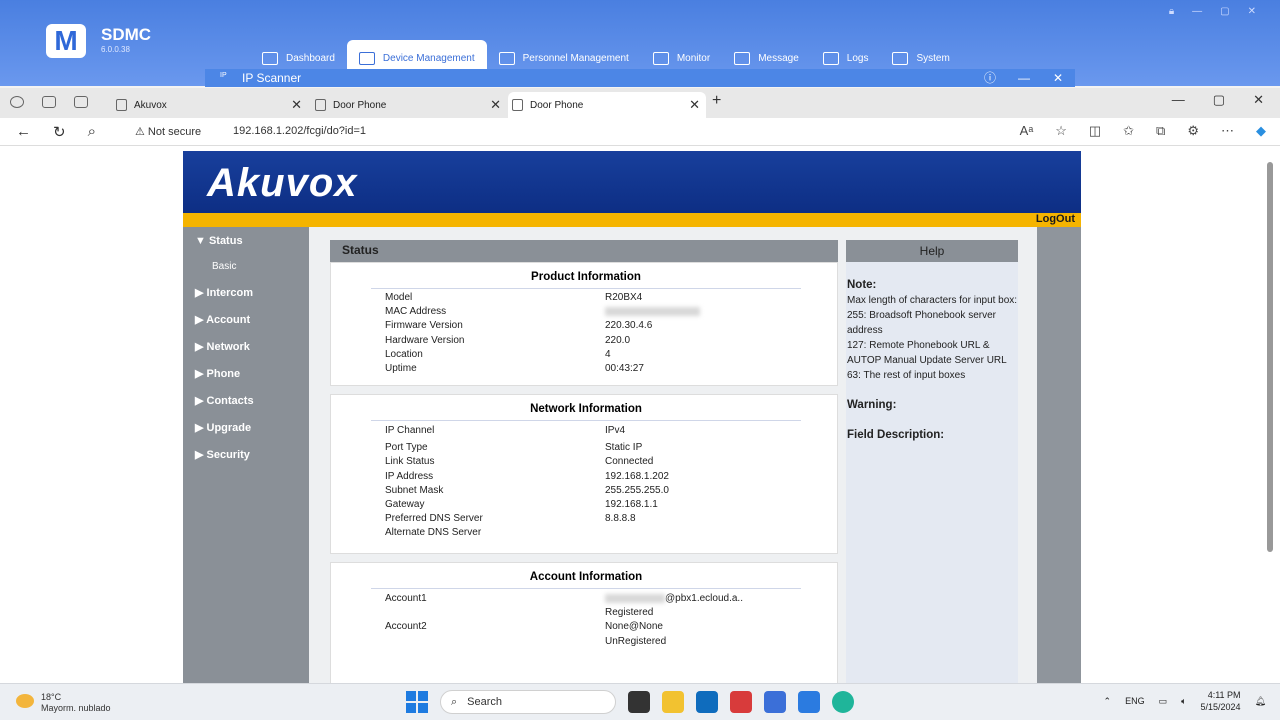  I want to click on product-info-heading: Product Information, so click(586, 280).